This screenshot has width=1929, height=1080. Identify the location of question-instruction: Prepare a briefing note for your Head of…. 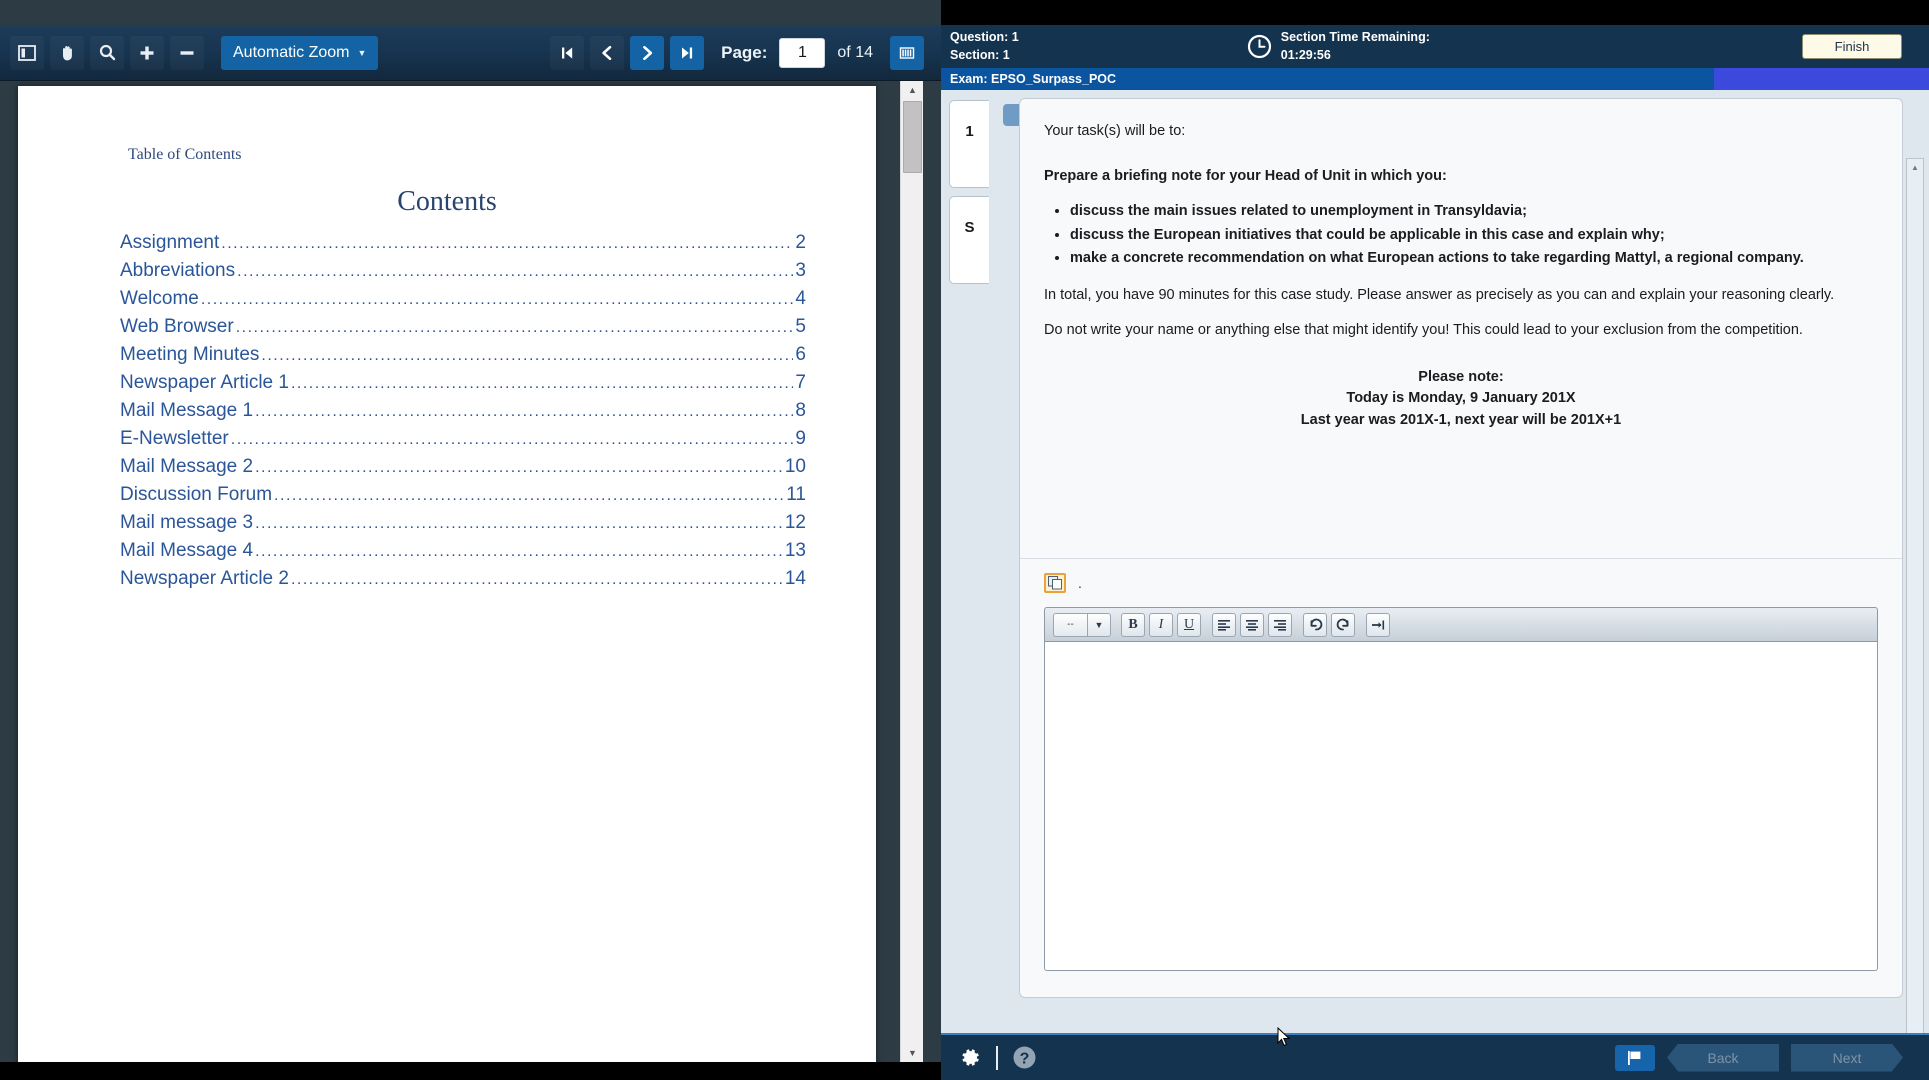
(1245, 175).